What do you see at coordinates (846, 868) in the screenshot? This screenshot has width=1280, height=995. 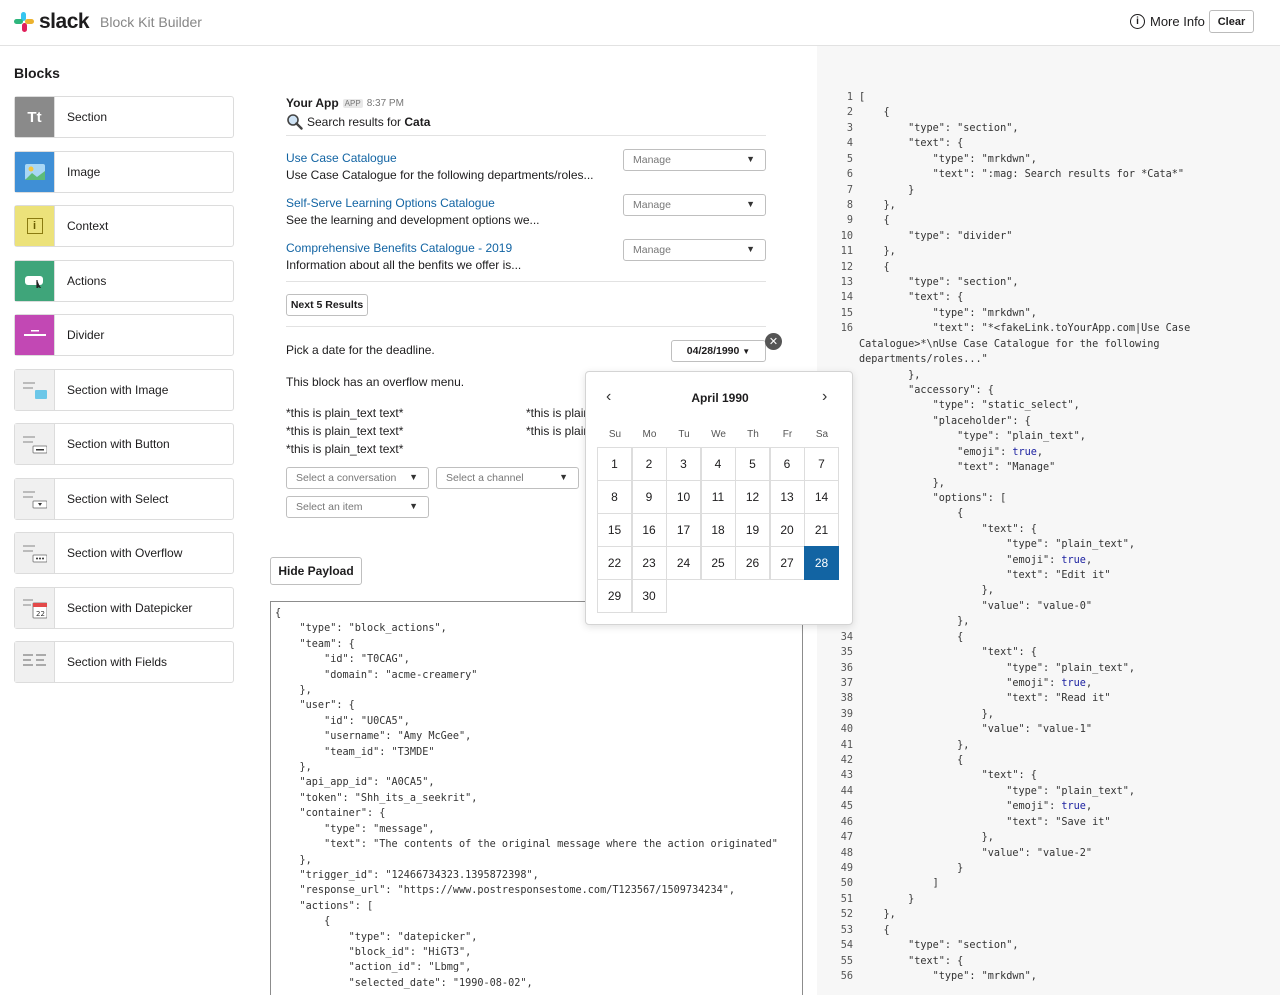 I see `line-number: 49` at bounding box center [846, 868].